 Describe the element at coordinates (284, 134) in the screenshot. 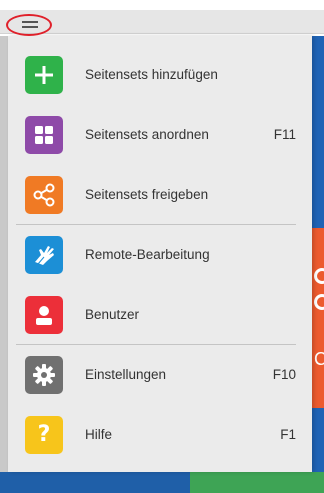

I see `menu-item-shortcut: F11` at that location.